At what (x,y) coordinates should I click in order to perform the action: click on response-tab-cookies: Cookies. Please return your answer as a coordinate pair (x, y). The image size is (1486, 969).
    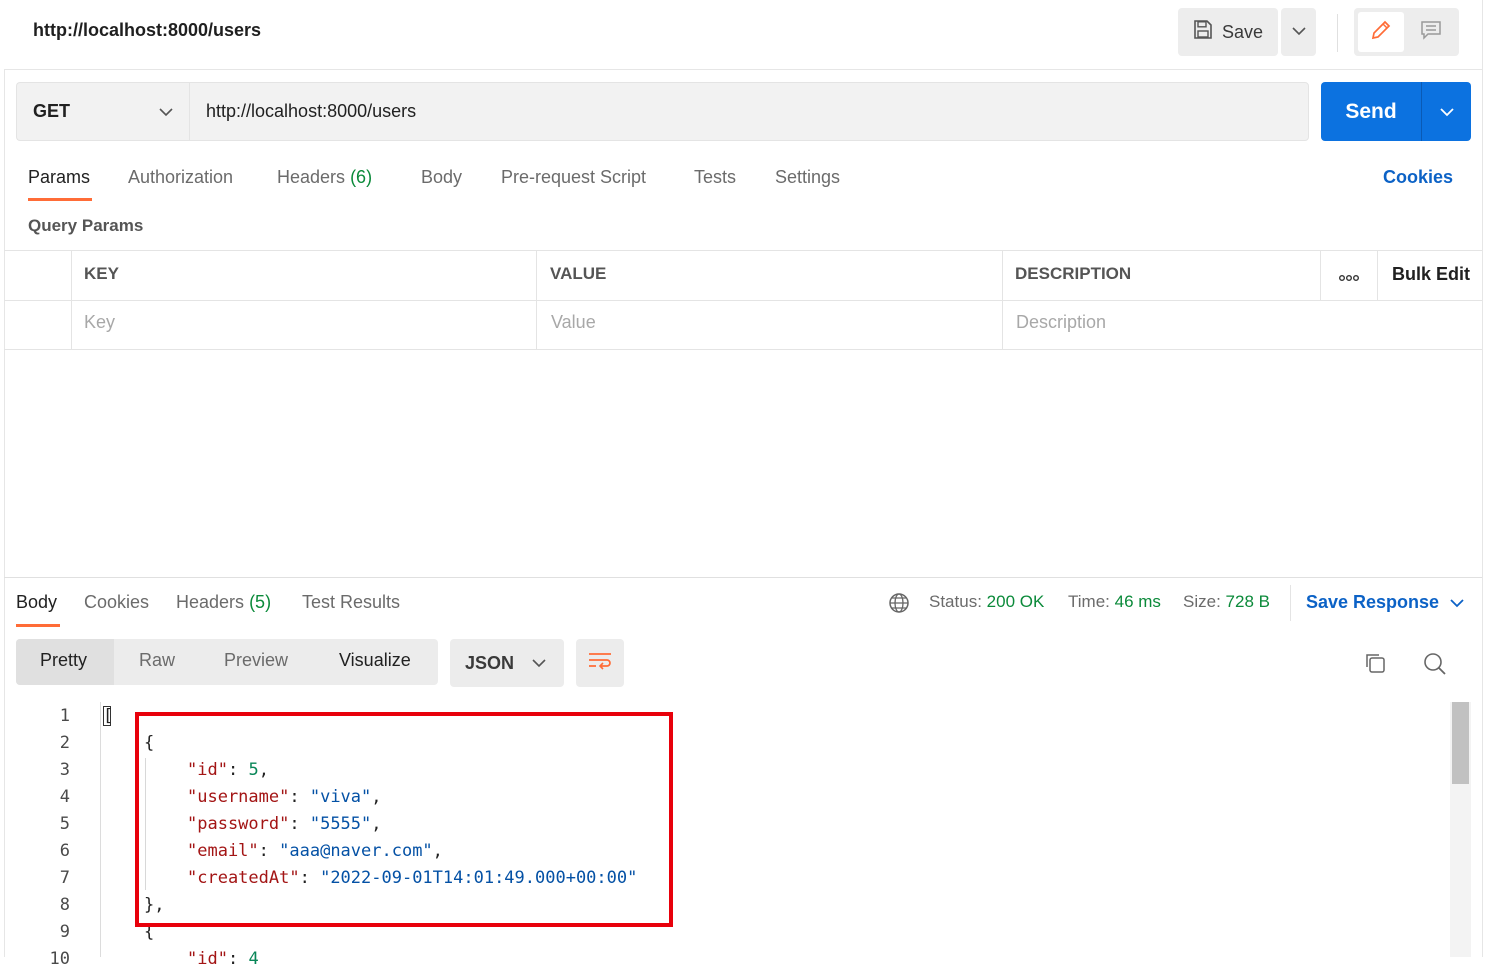
    Looking at the image, I should click on (116, 602).